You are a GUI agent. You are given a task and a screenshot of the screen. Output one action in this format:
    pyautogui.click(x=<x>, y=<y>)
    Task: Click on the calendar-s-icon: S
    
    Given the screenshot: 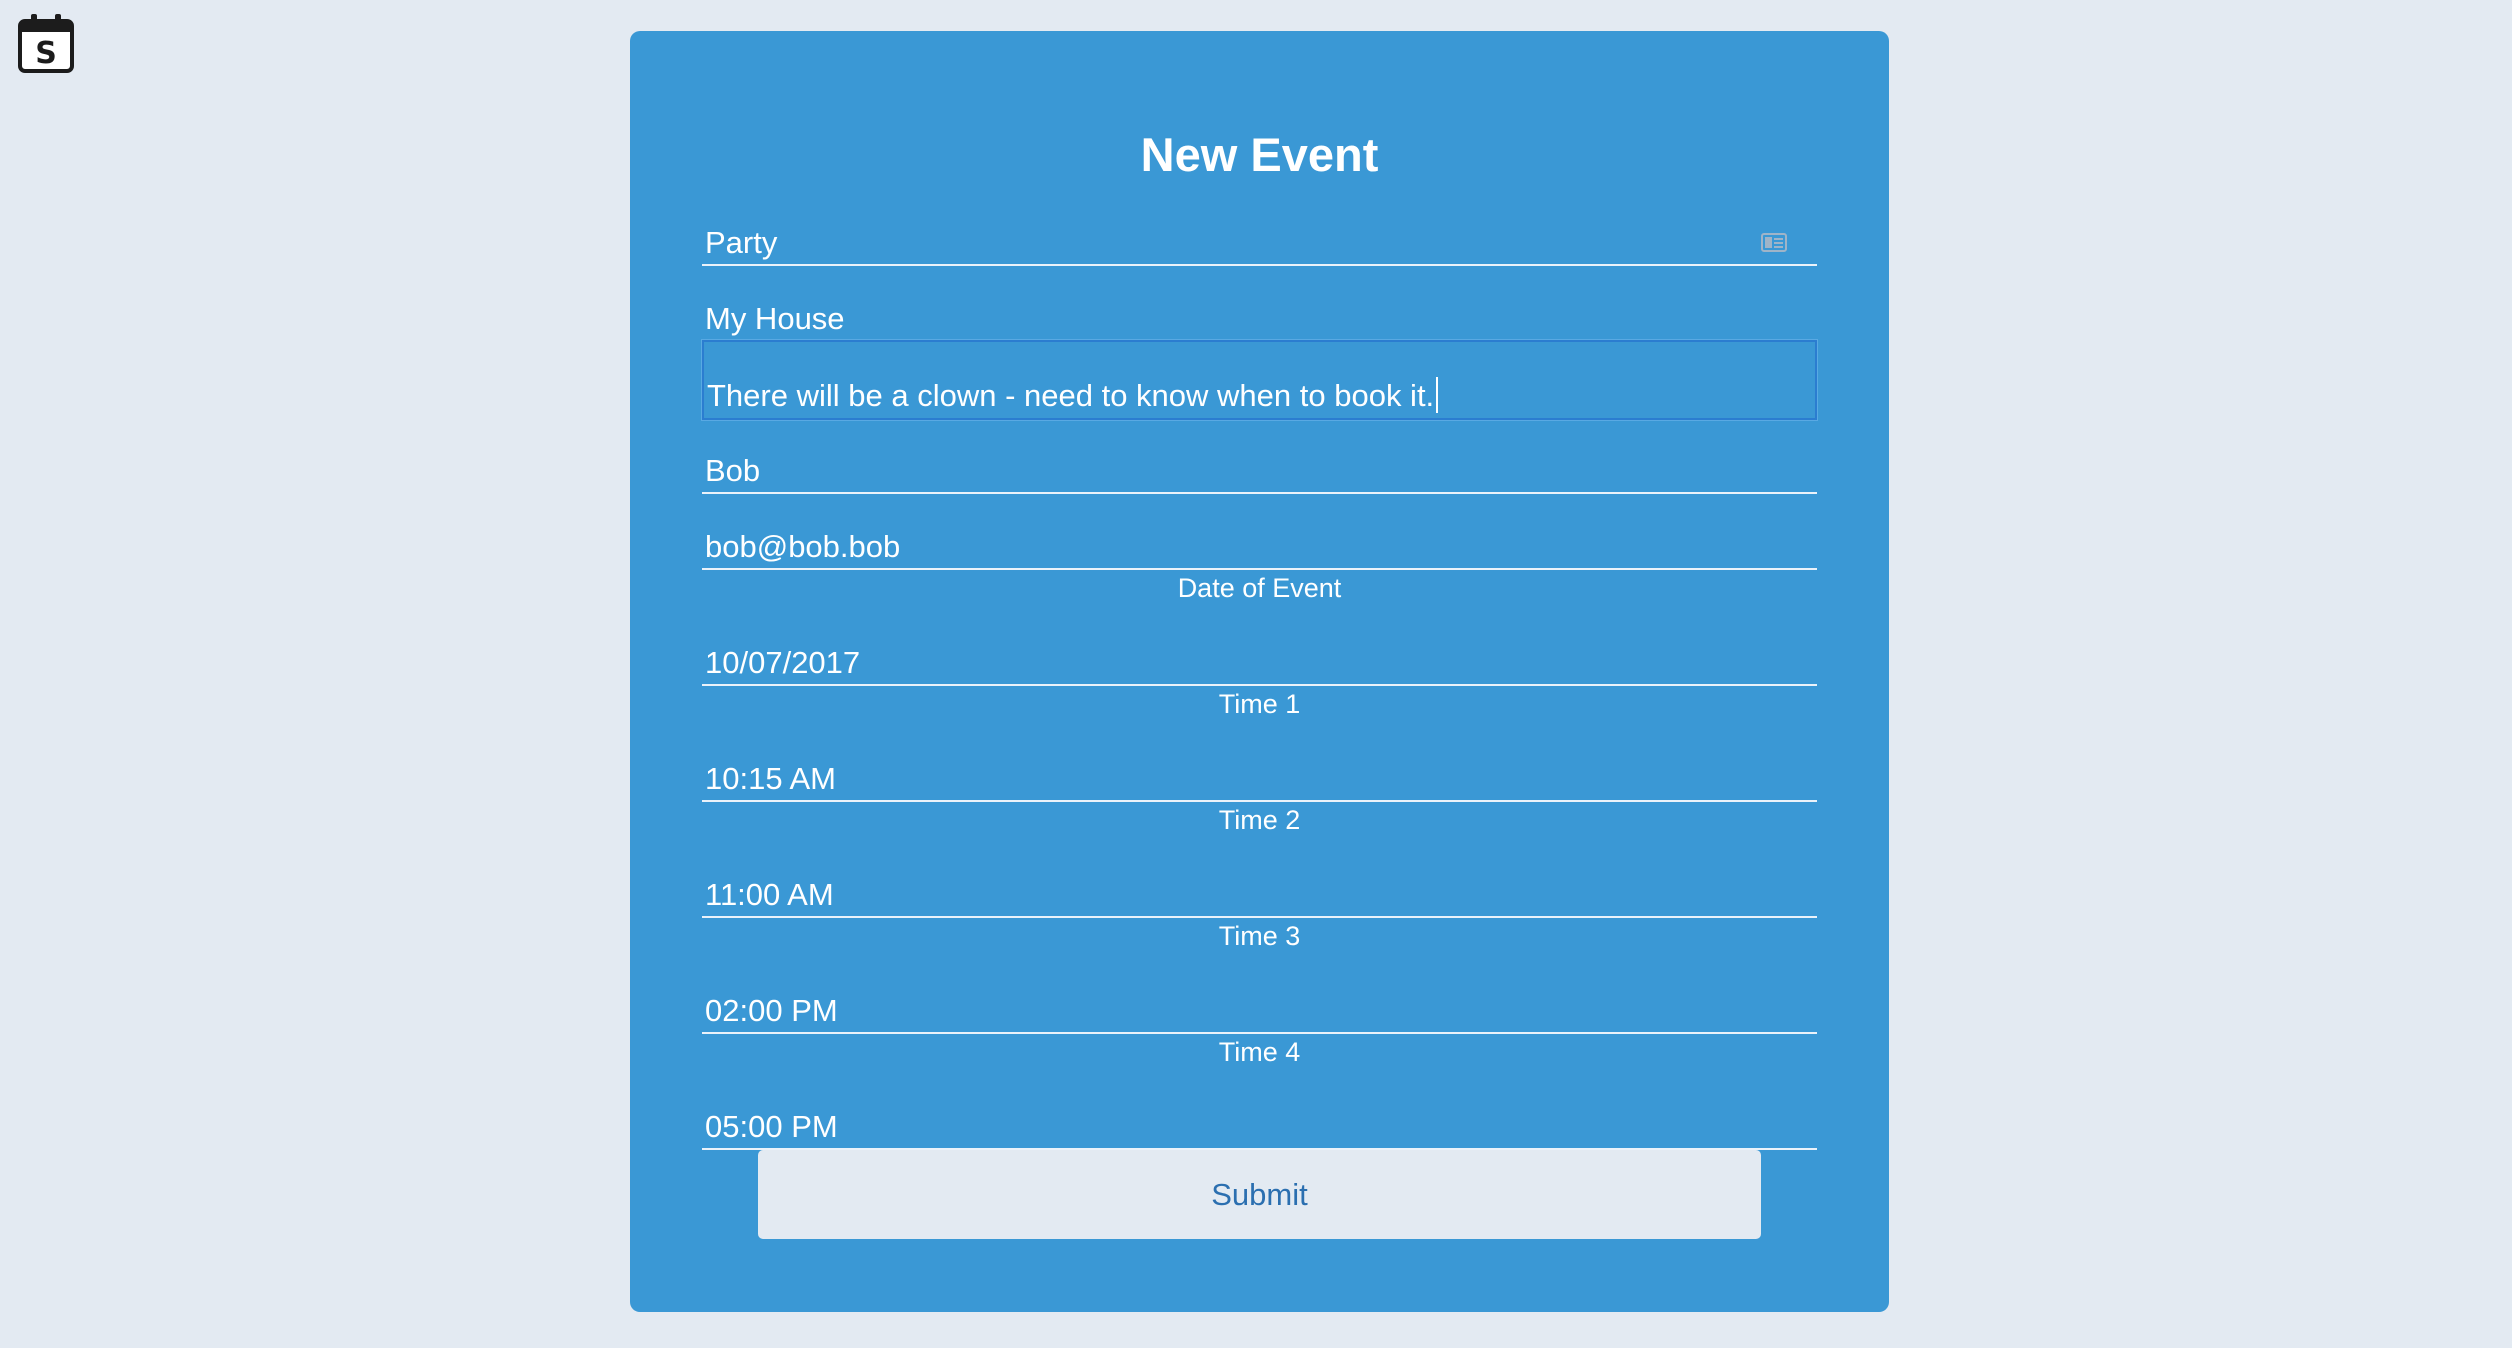 What is the action you would take?
    pyautogui.click(x=46, y=43)
    